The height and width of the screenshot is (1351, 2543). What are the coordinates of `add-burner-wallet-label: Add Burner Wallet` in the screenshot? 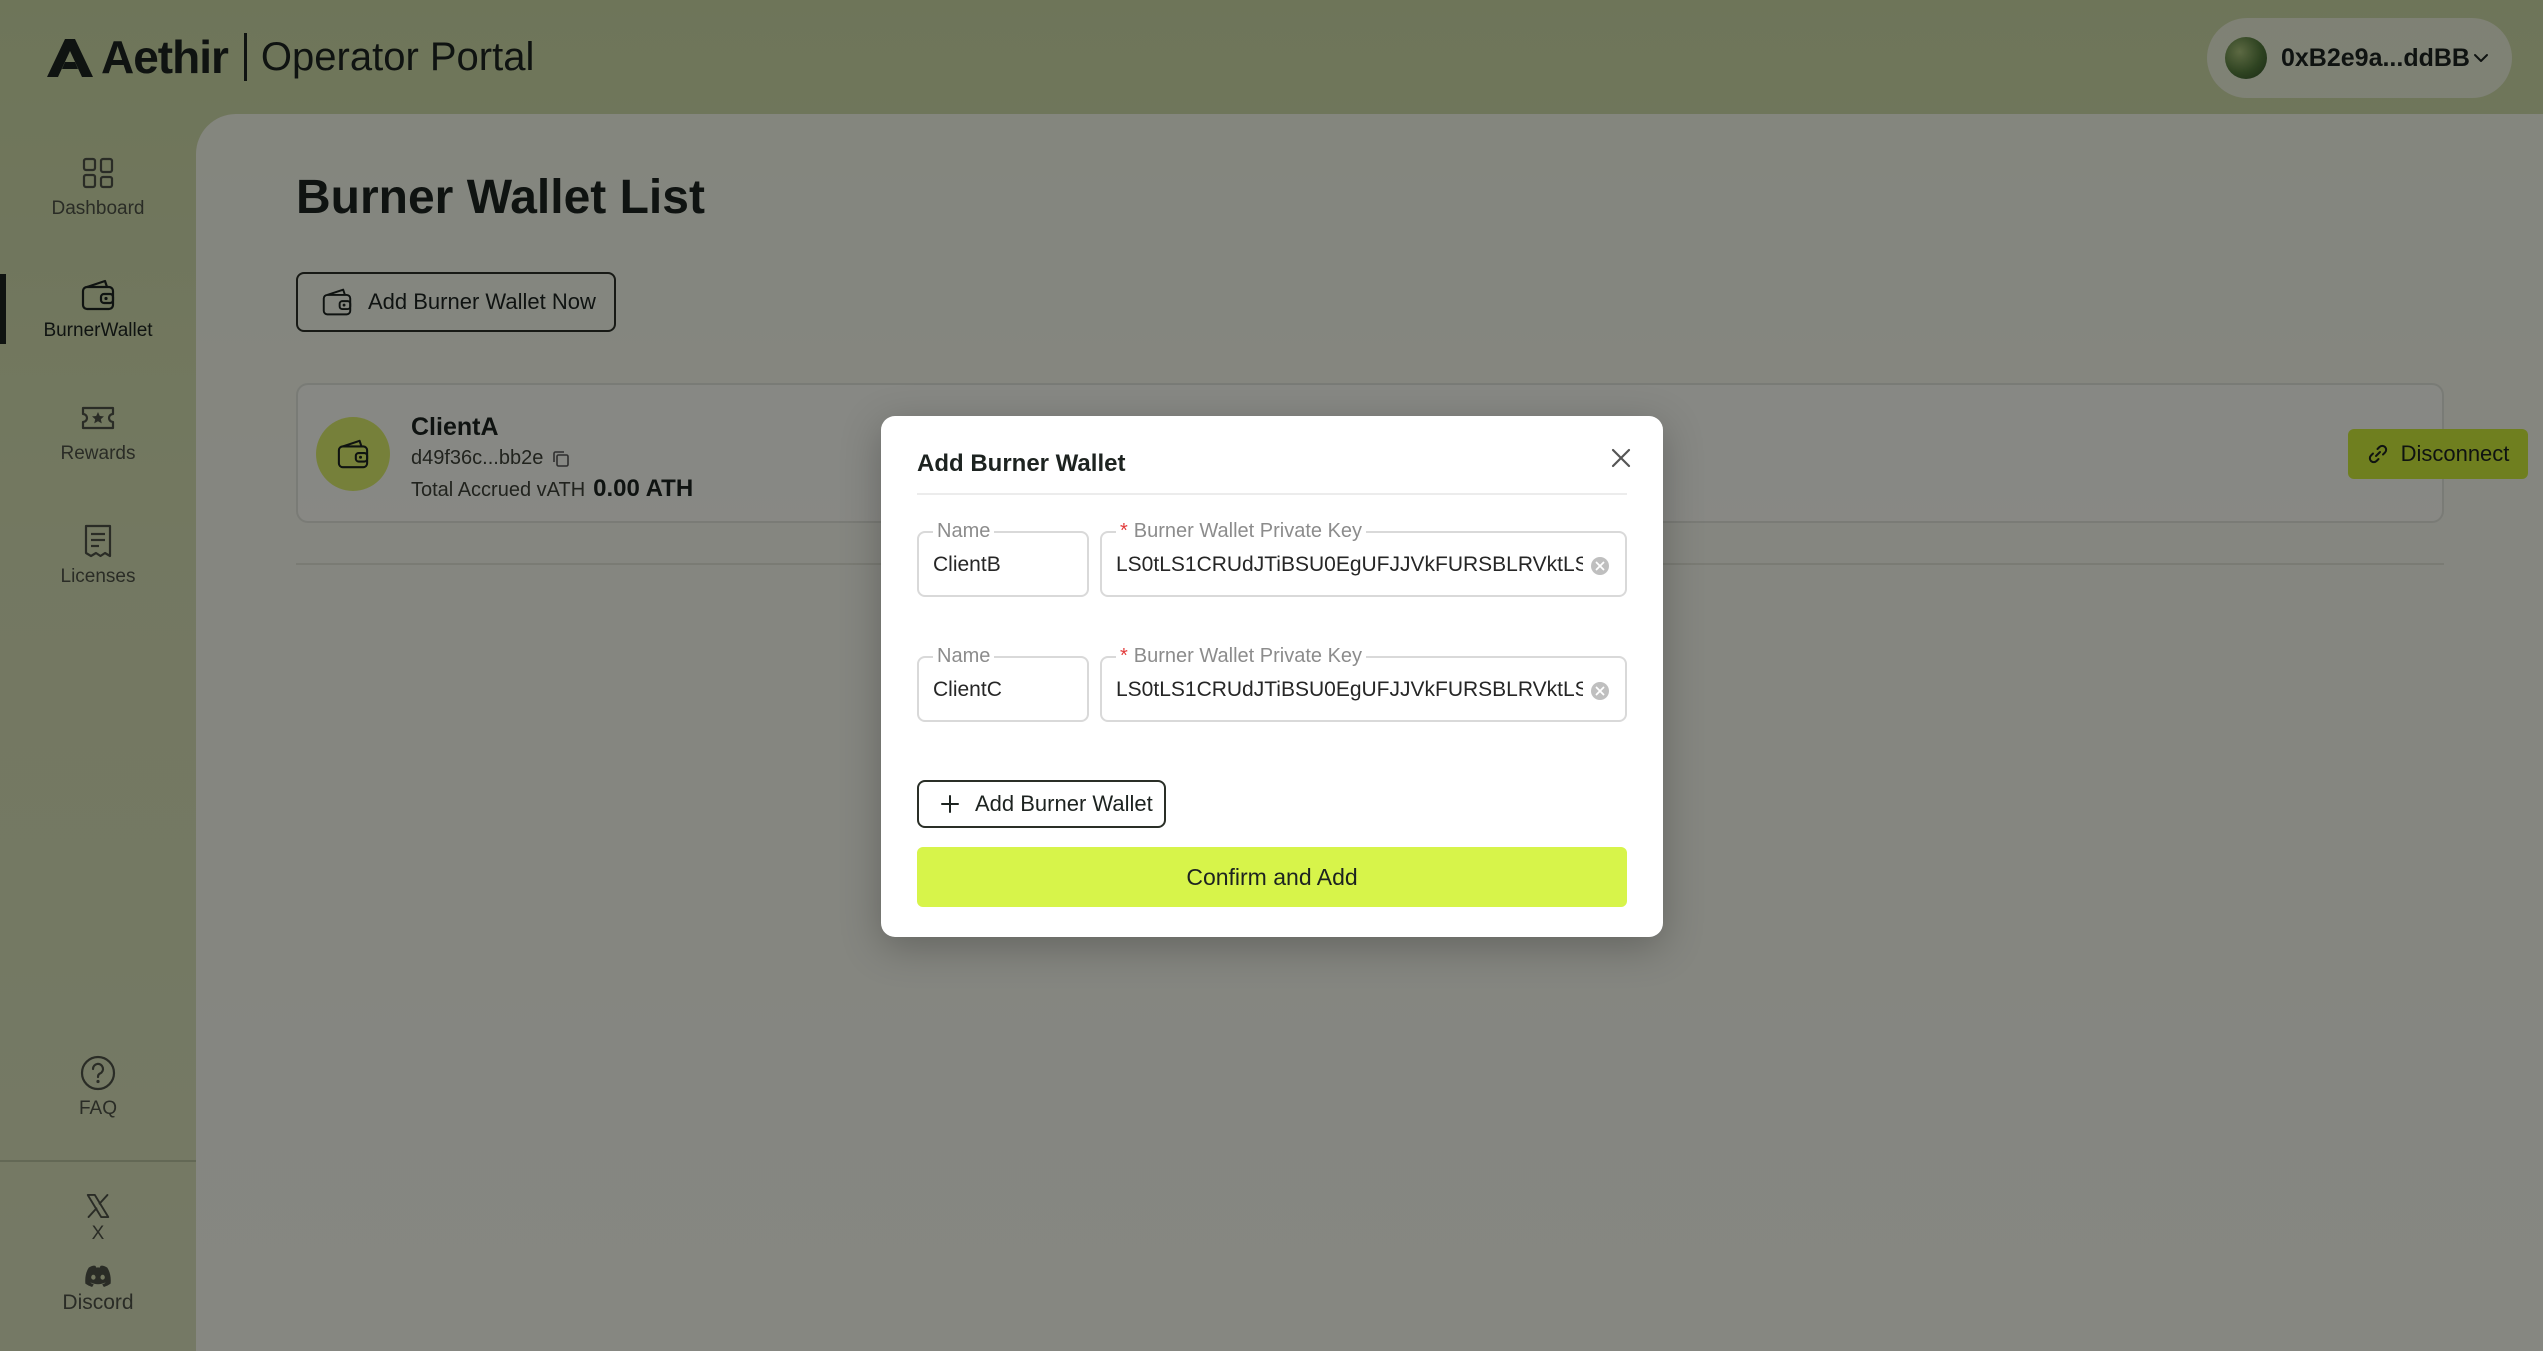 It's located at (1064, 803).